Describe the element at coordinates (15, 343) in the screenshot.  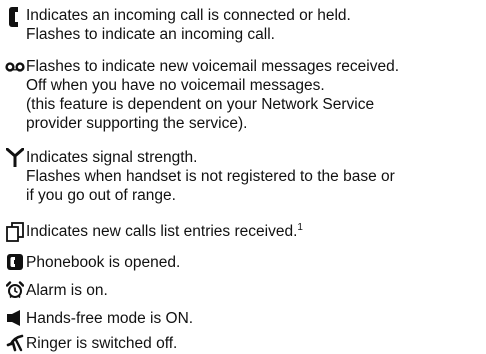
I see `ringer-off-icon` at that location.